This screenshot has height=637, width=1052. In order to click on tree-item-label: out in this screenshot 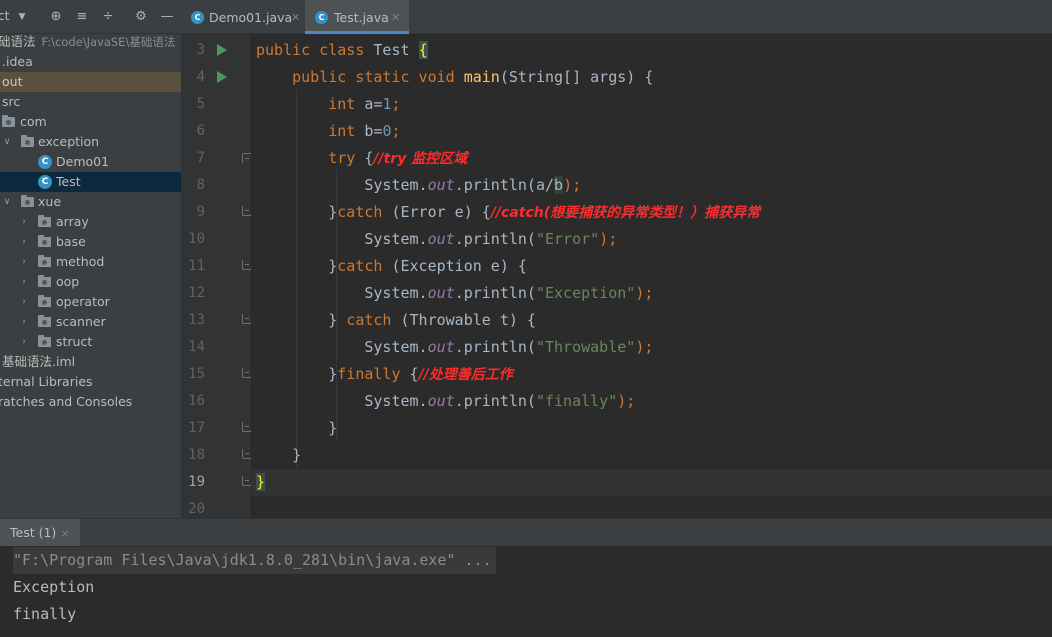, I will do `click(12, 81)`.